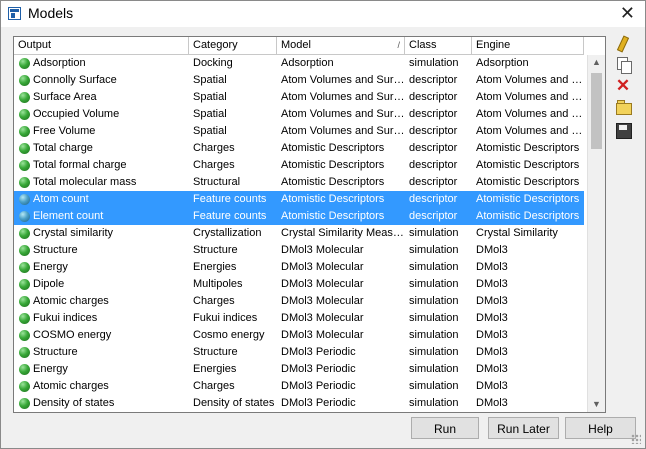 Image resolution: width=646 pixels, height=449 pixels. What do you see at coordinates (76, 114) in the screenshot?
I see `cell-output: Occupied Volume` at bounding box center [76, 114].